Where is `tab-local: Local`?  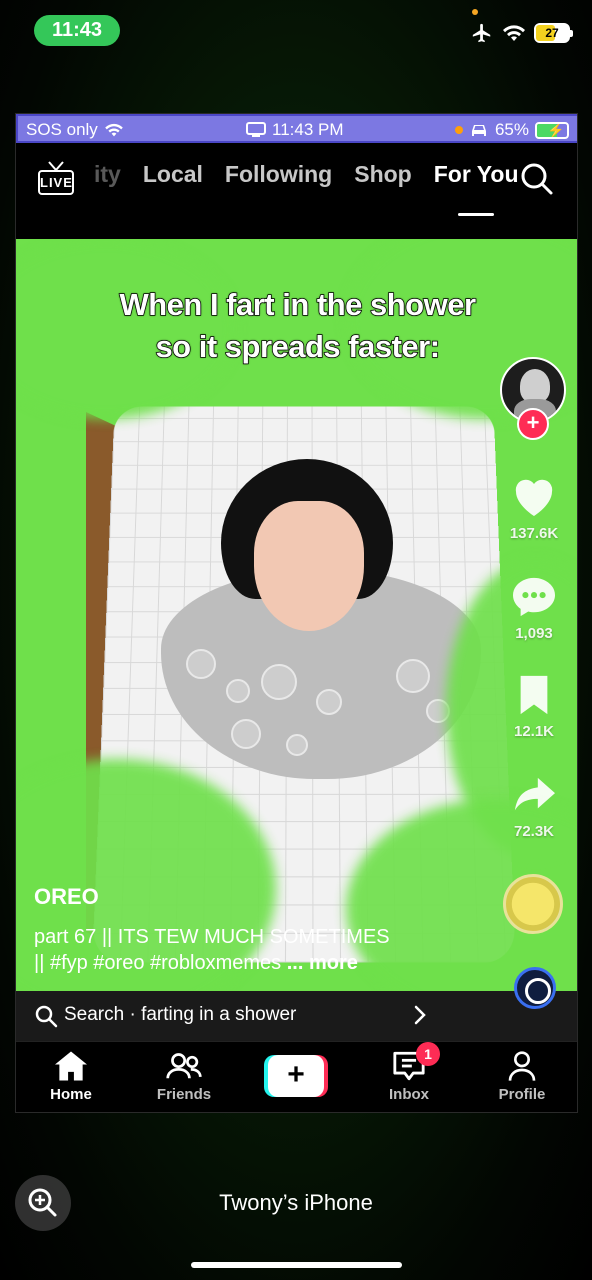 tab-local: Local is located at coordinates (173, 174).